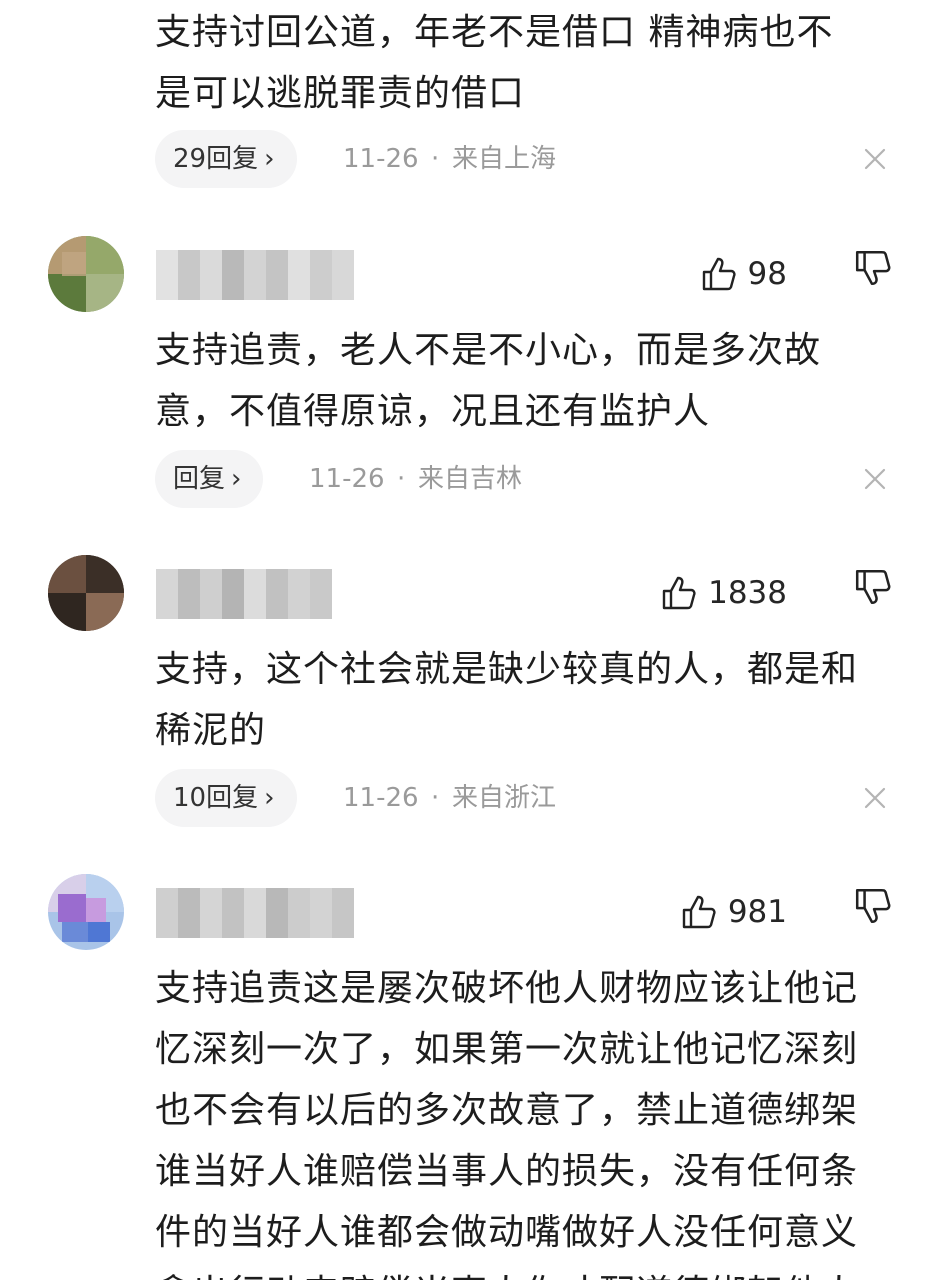  I want to click on reply-button: 回复 ›, so click(209, 479).